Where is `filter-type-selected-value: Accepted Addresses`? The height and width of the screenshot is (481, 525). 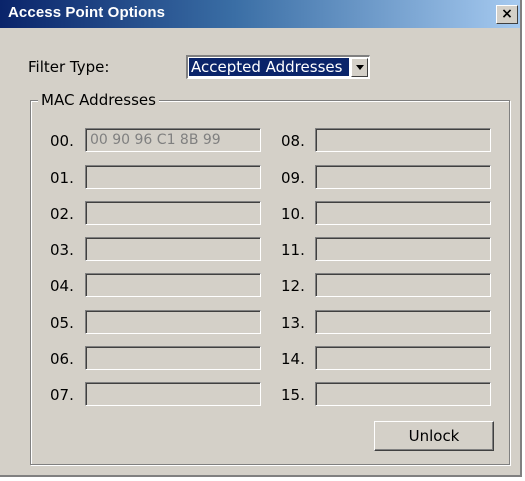 filter-type-selected-value: Accepted Addresses is located at coordinates (269, 67).